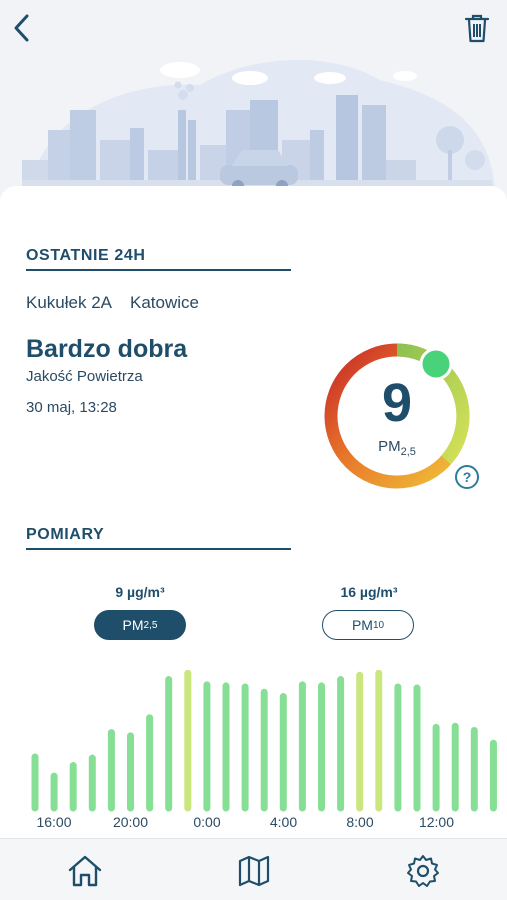 The width and height of the screenshot is (507, 900). Describe the element at coordinates (436, 822) in the screenshot. I see `chart-tick-label: 12:00` at that location.